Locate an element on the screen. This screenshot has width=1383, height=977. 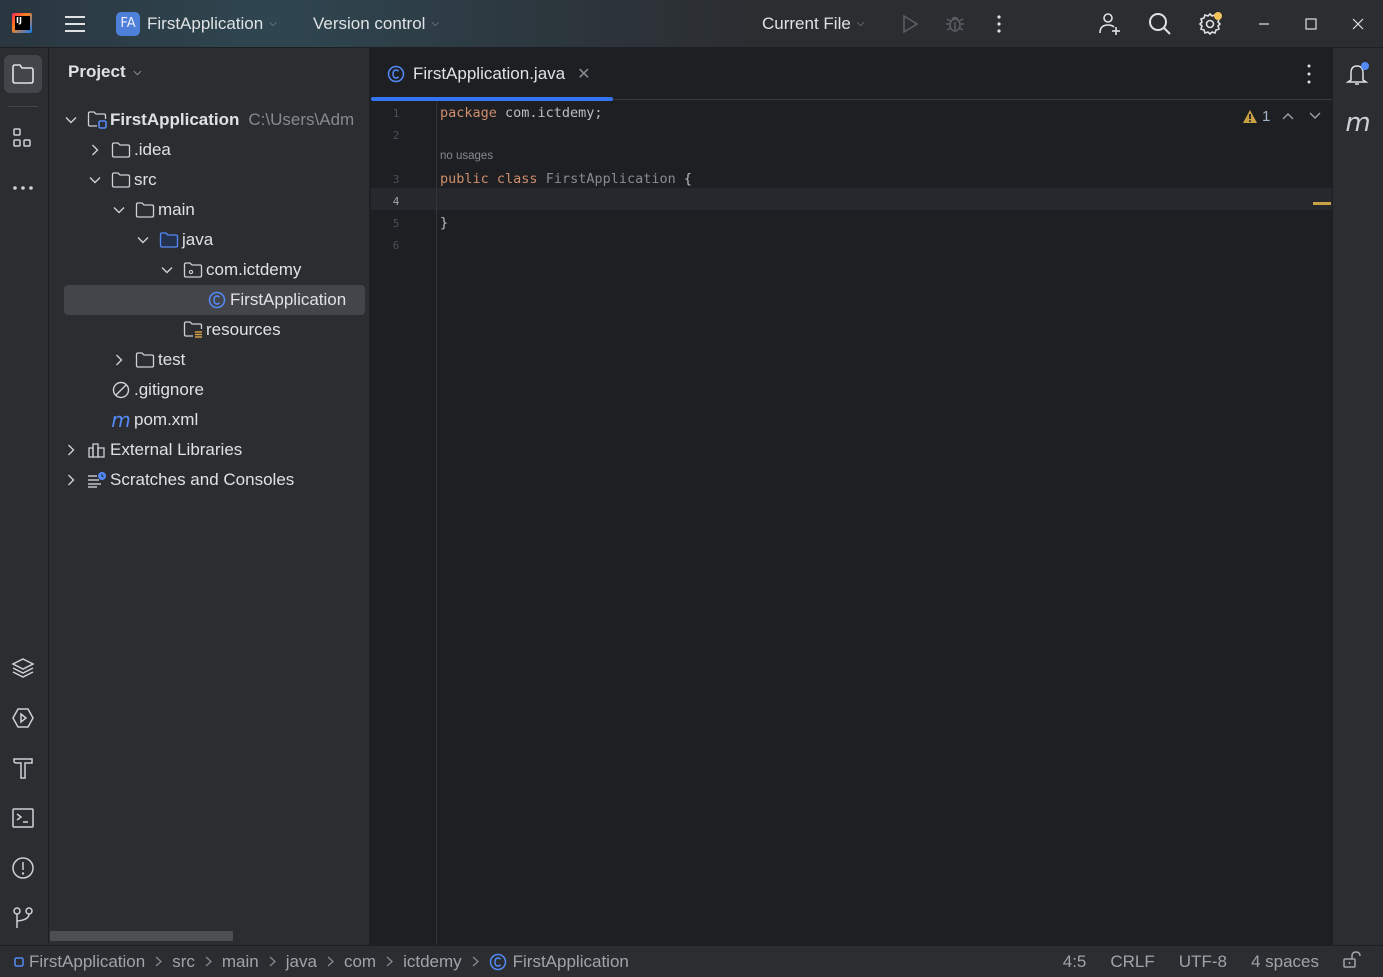
more-tools-button is located at coordinates (23, 188).